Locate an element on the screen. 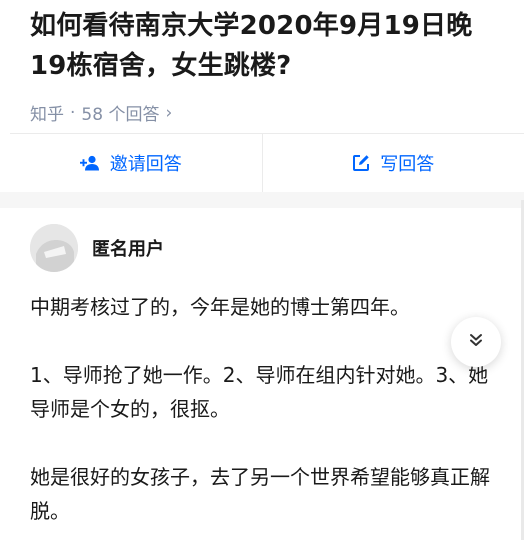 This screenshot has height=540, width=524. edit-icon is located at coordinates (361, 163).